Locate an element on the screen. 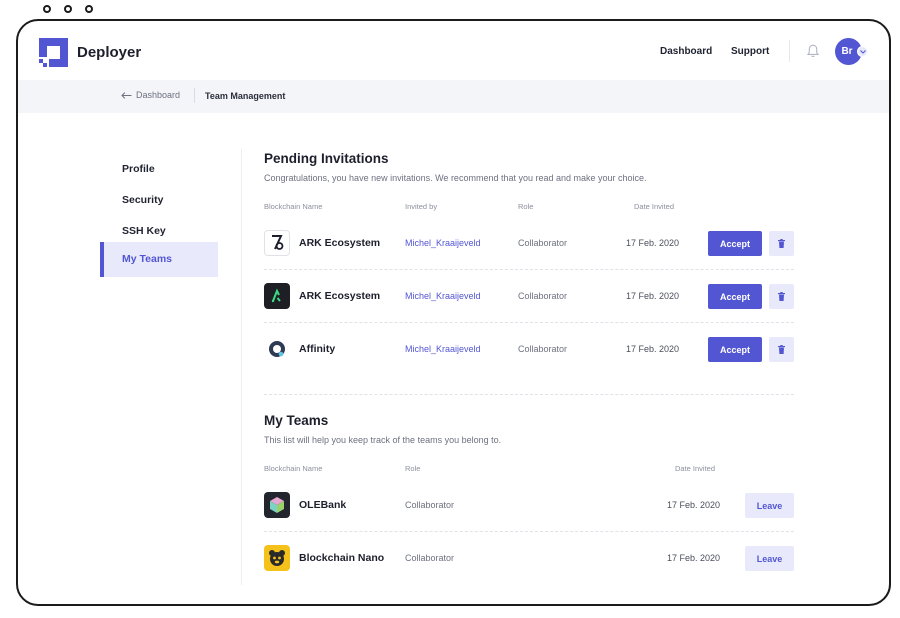  brand-name: Deployer is located at coordinates (109, 52).